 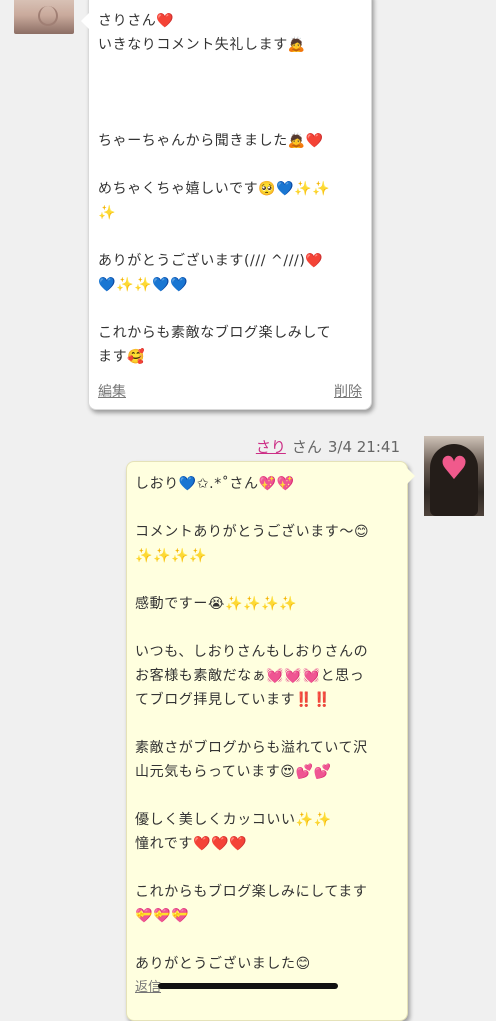 I want to click on reply-author-avatar: ♥, so click(x=454, y=476).